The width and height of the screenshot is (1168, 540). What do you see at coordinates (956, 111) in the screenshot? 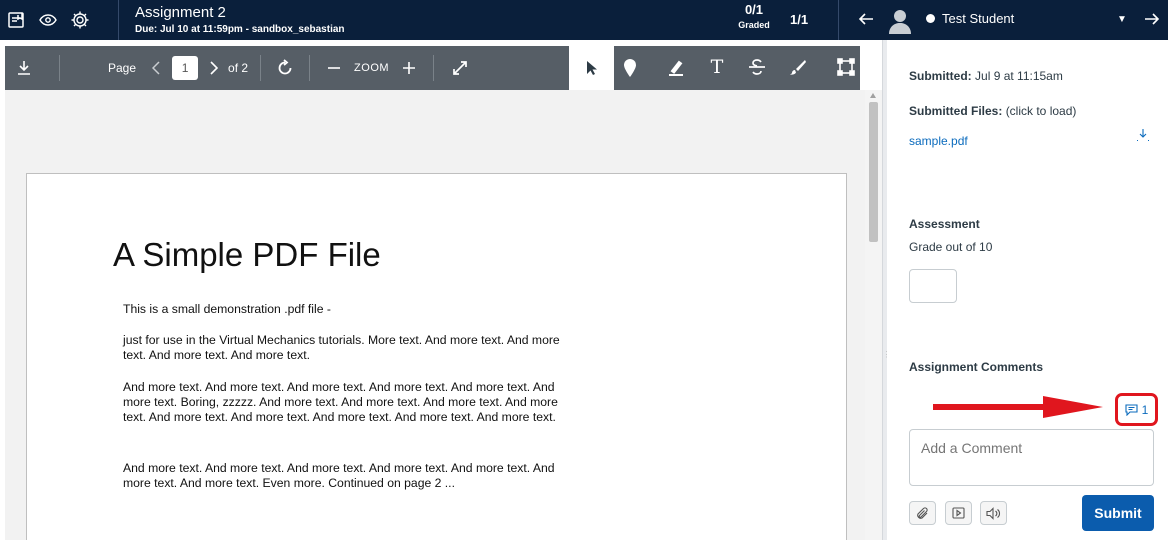
I see `submitted-files-label: Submitted Files:` at bounding box center [956, 111].